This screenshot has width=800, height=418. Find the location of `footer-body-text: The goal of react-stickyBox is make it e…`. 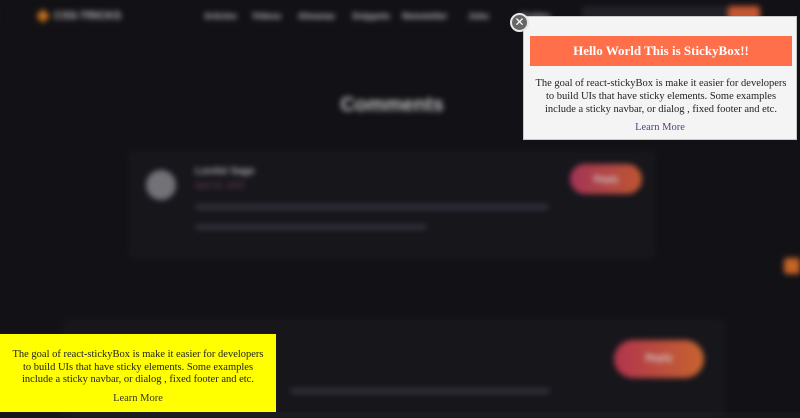

footer-body-text: The goal of react-stickyBox is make it e… is located at coordinates (138, 367).